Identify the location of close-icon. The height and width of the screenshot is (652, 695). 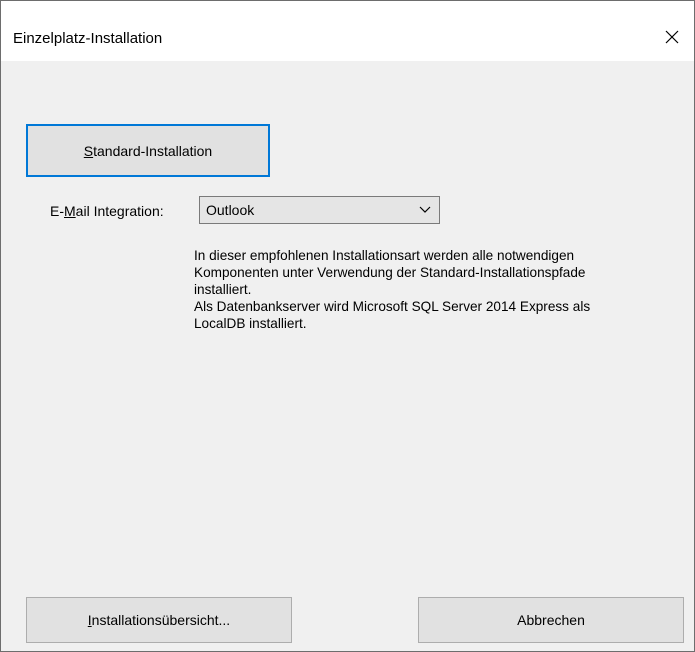
(672, 37).